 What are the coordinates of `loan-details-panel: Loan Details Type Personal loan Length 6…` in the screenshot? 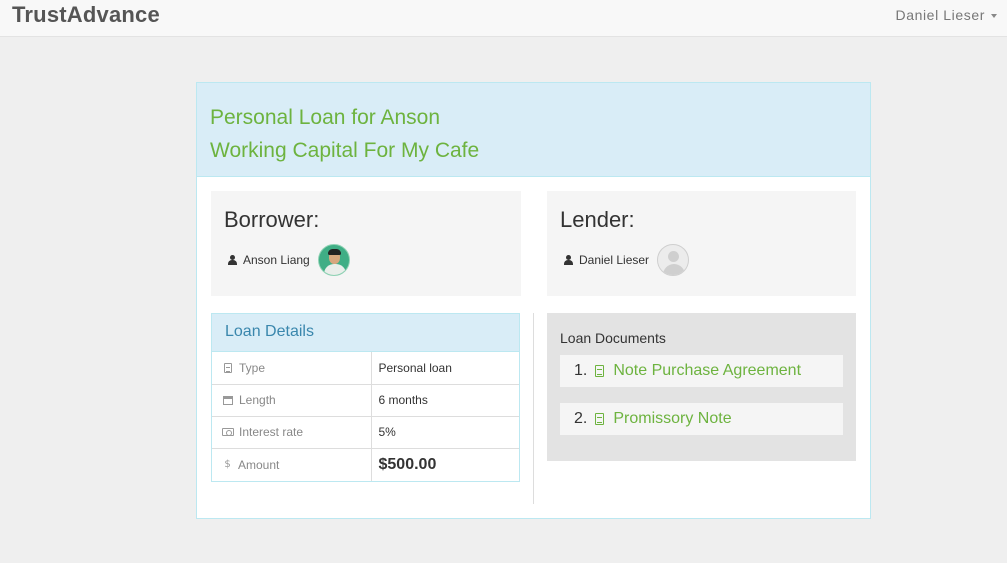 It's located at (365, 397).